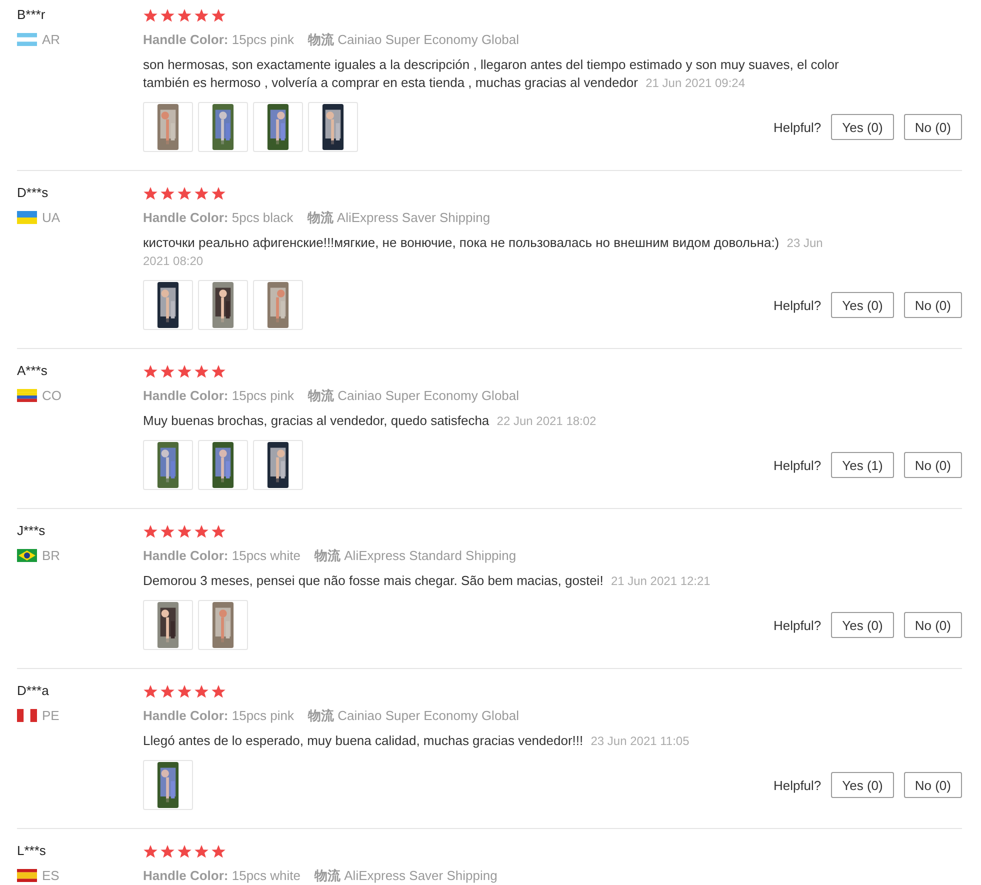 This screenshot has height=885, width=981. What do you see at coordinates (32, 851) in the screenshot?
I see `user-name: L***s` at bounding box center [32, 851].